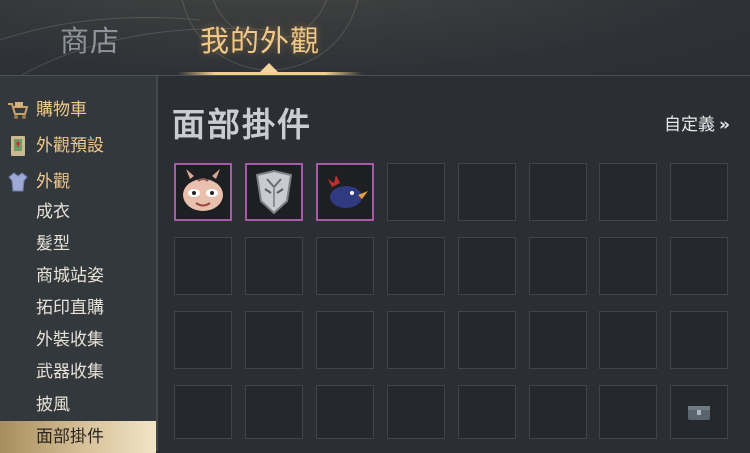  What do you see at coordinates (724, 125) in the screenshot?
I see `double-chevron-right-icon: »` at bounding box center [724, 125].